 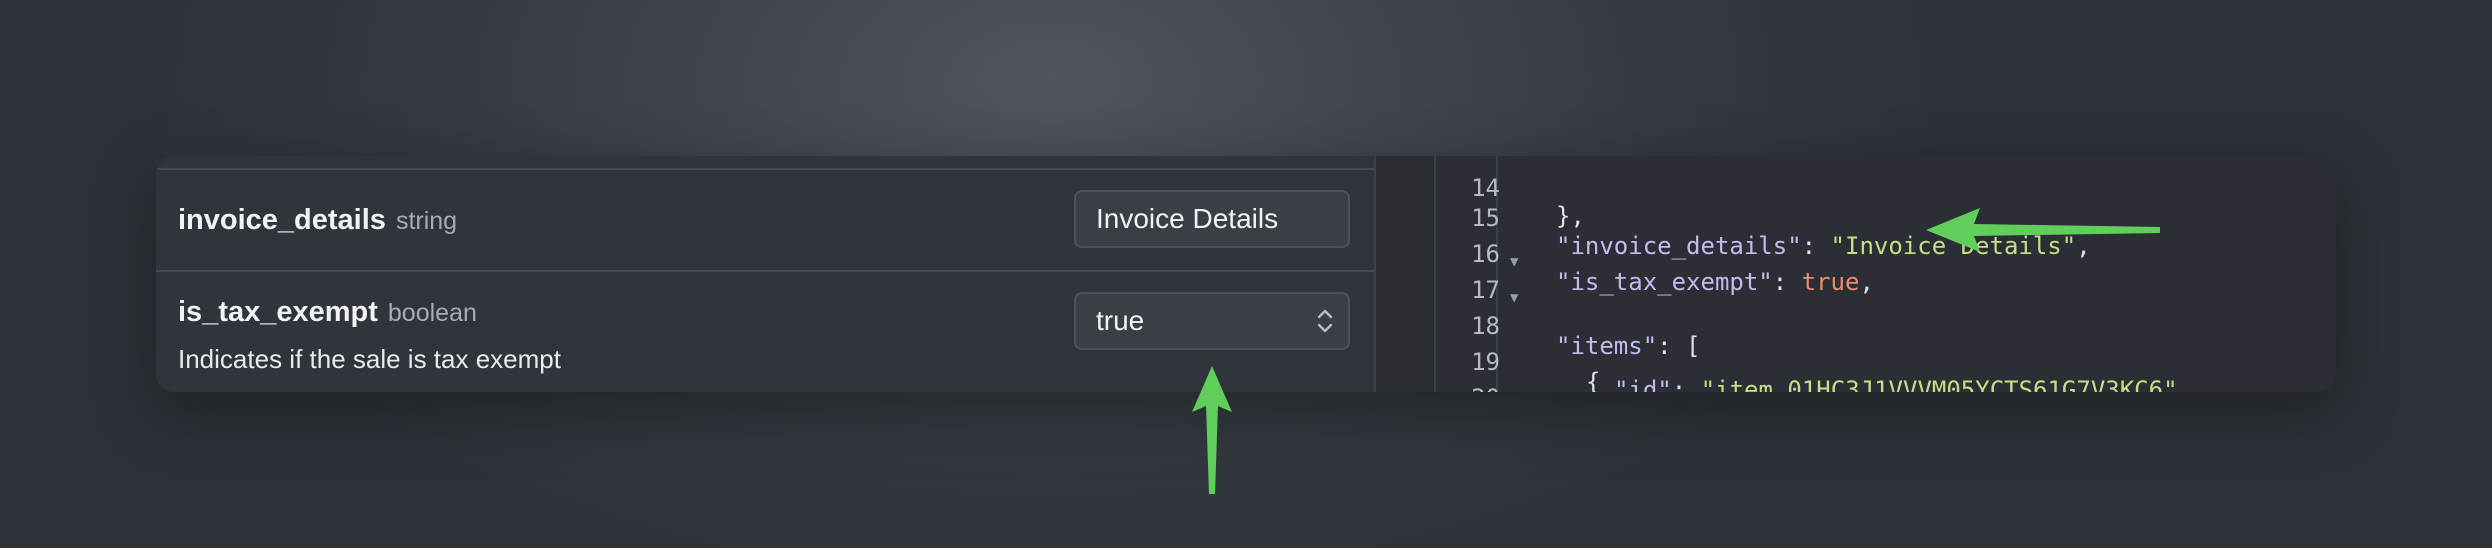 I want to click on line-number: 20, so click(x=1468, y=388).